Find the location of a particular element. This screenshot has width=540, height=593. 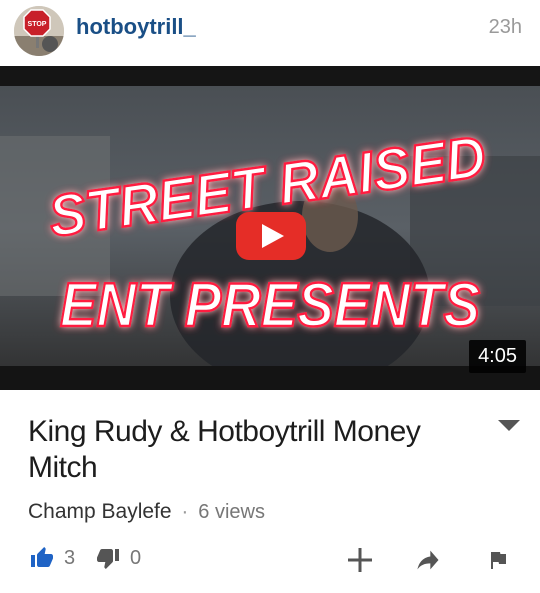

video-meta: Champ Baylefe · 6 views is located at coordinates (146, 512).